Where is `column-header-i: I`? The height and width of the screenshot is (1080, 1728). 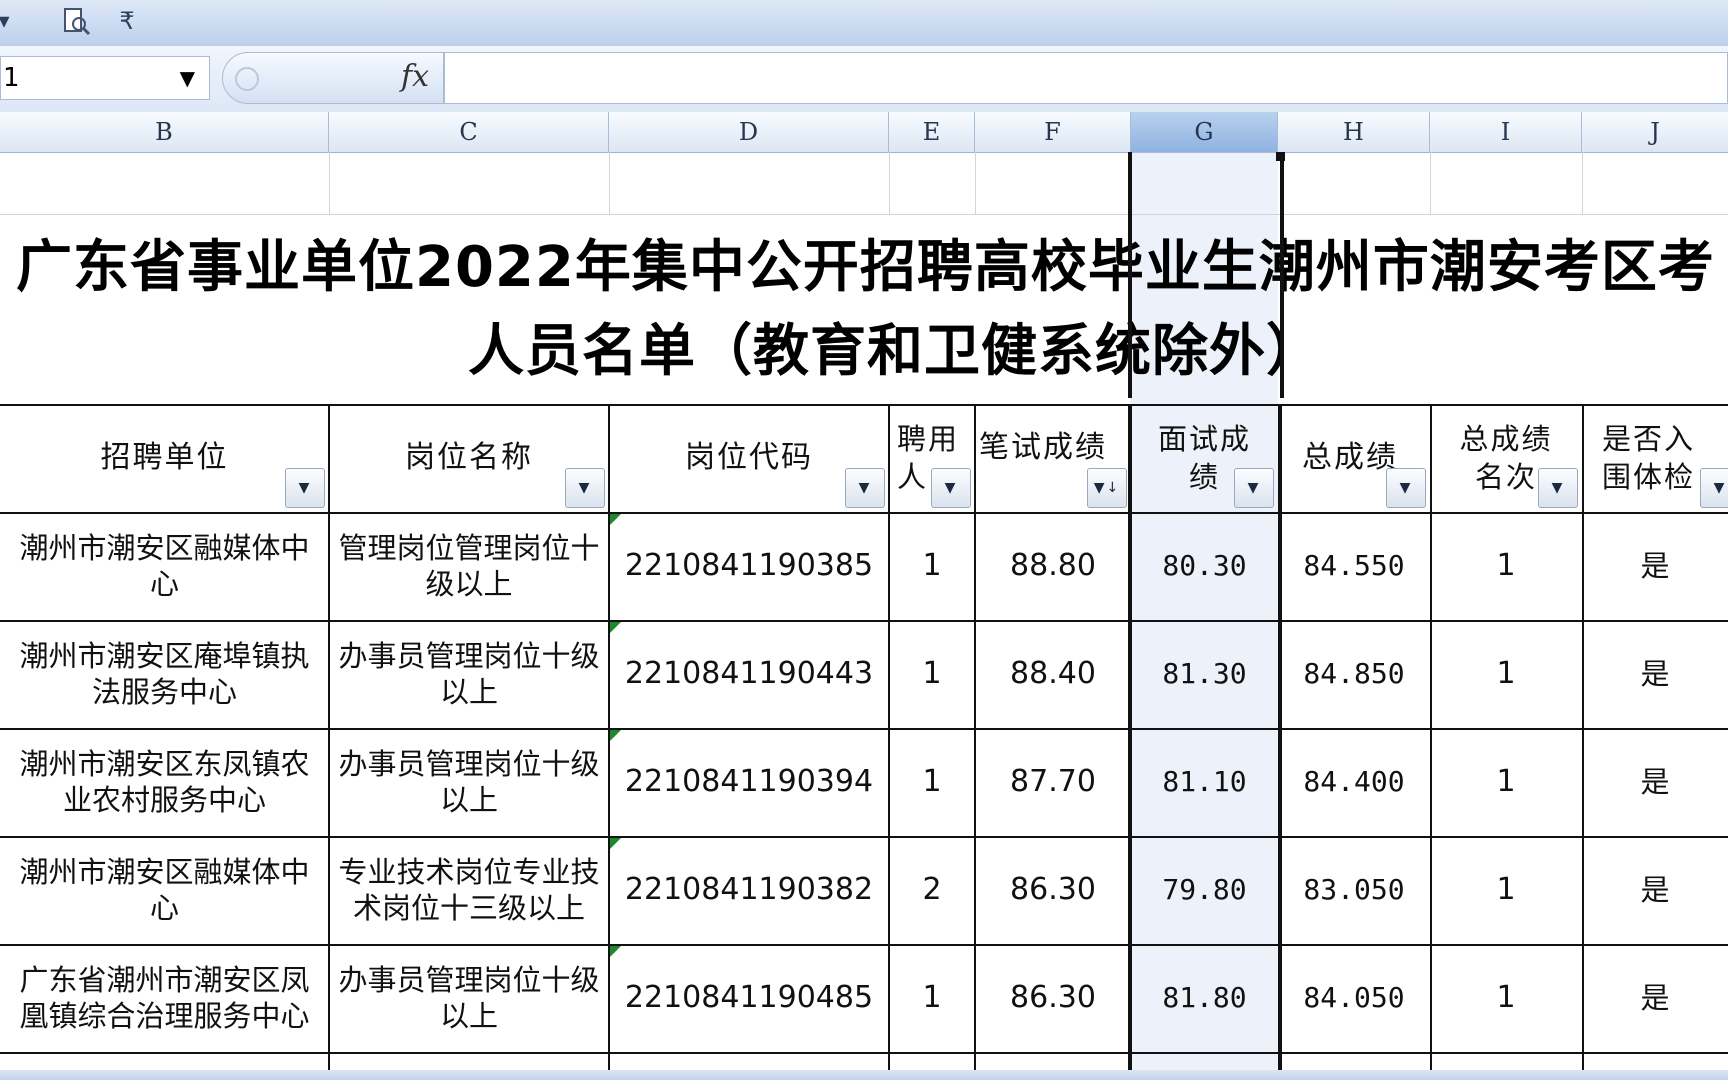
column-header-i: I is located at coordinates (1506, 132).